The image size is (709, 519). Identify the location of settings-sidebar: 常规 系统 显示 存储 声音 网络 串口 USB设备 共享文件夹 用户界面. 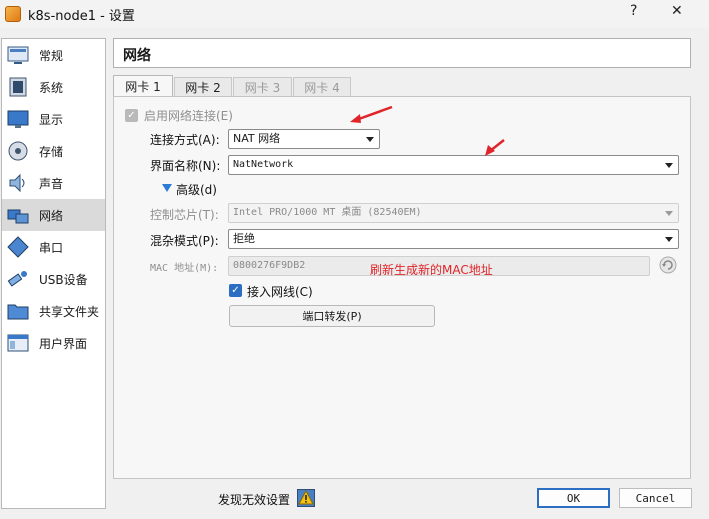
(53, 273).